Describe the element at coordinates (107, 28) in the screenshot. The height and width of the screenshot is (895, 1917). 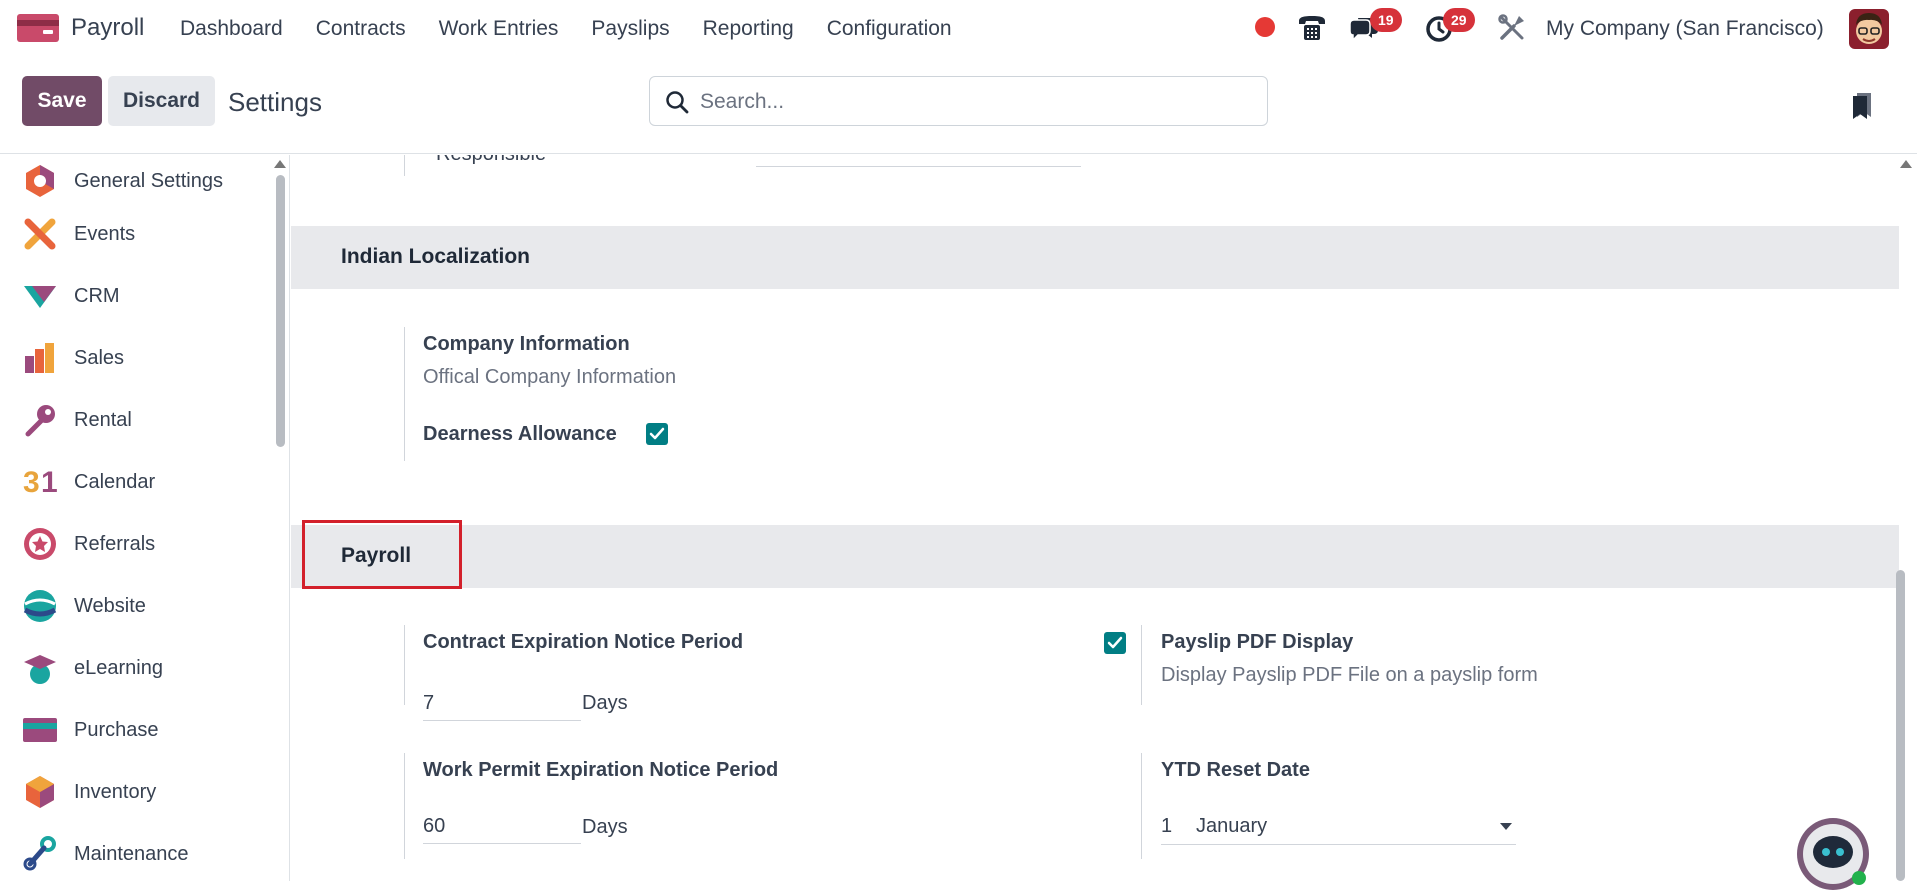
I see `app-name: Payroll` at that location.